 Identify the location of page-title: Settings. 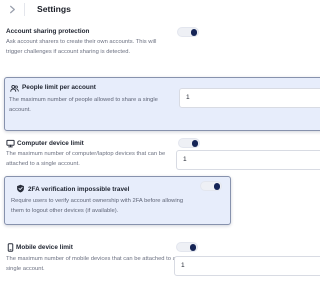
(54, 9).